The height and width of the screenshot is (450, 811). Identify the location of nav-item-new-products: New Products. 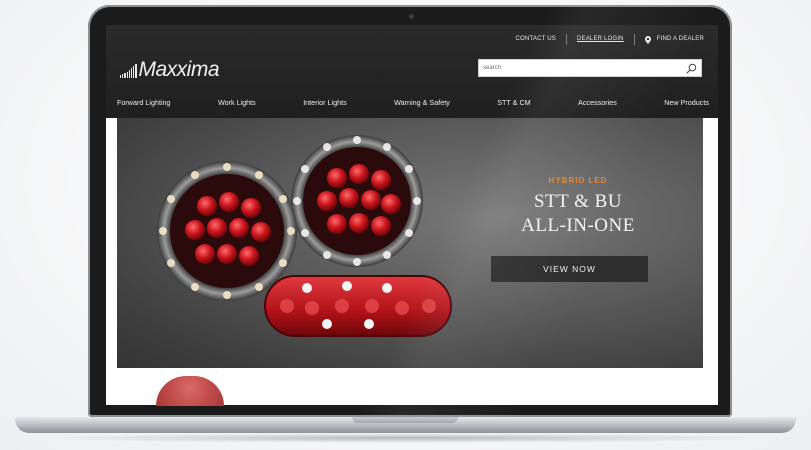
(686, 105).